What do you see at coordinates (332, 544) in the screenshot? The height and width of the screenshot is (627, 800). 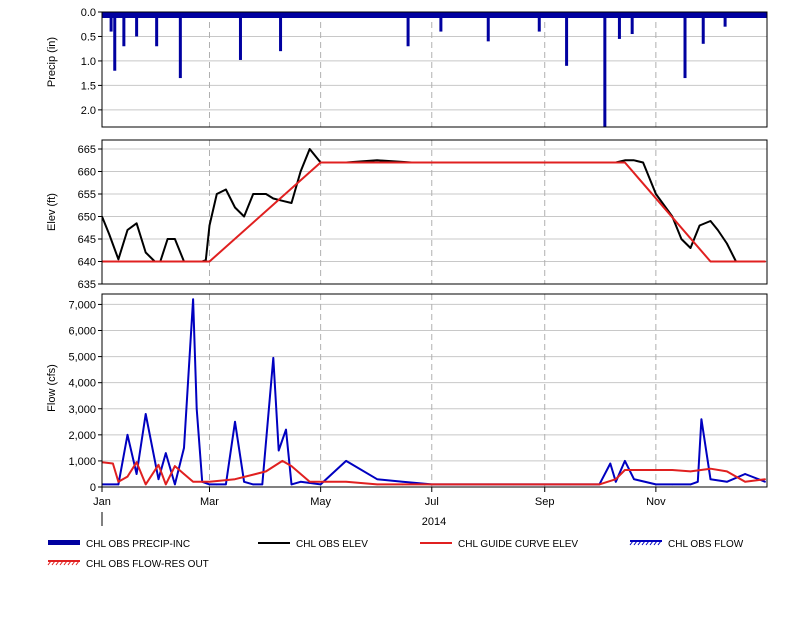 I see `legend-label: CHL OBS ELEV` at bounding box center [332, 544].